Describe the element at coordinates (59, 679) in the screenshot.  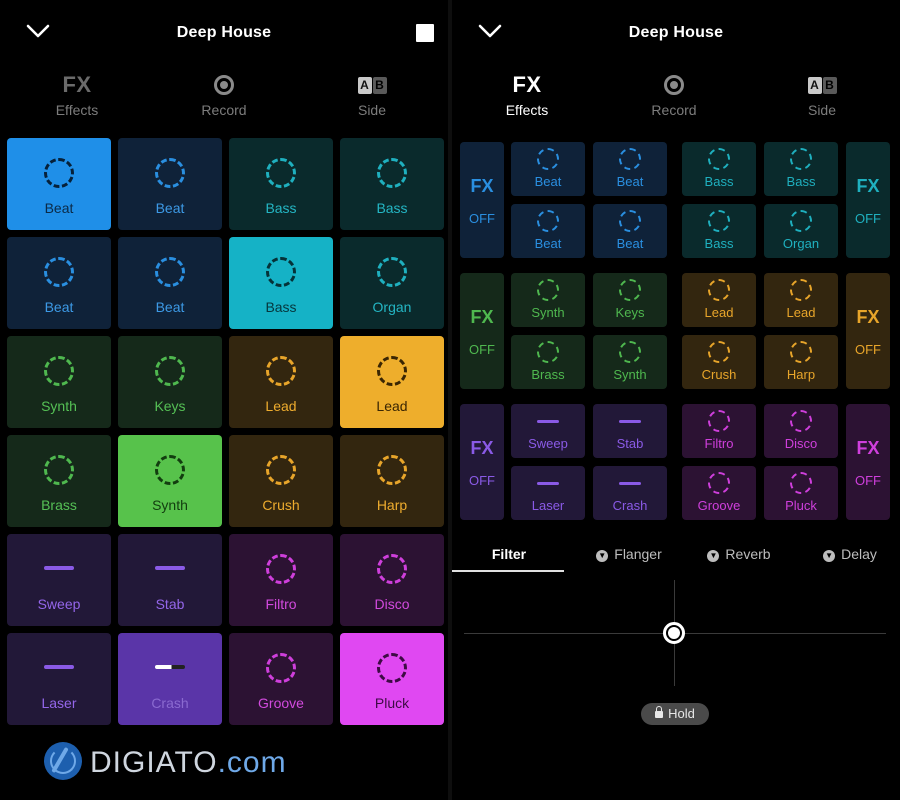
I see `pad-laser: Laser` at that location.